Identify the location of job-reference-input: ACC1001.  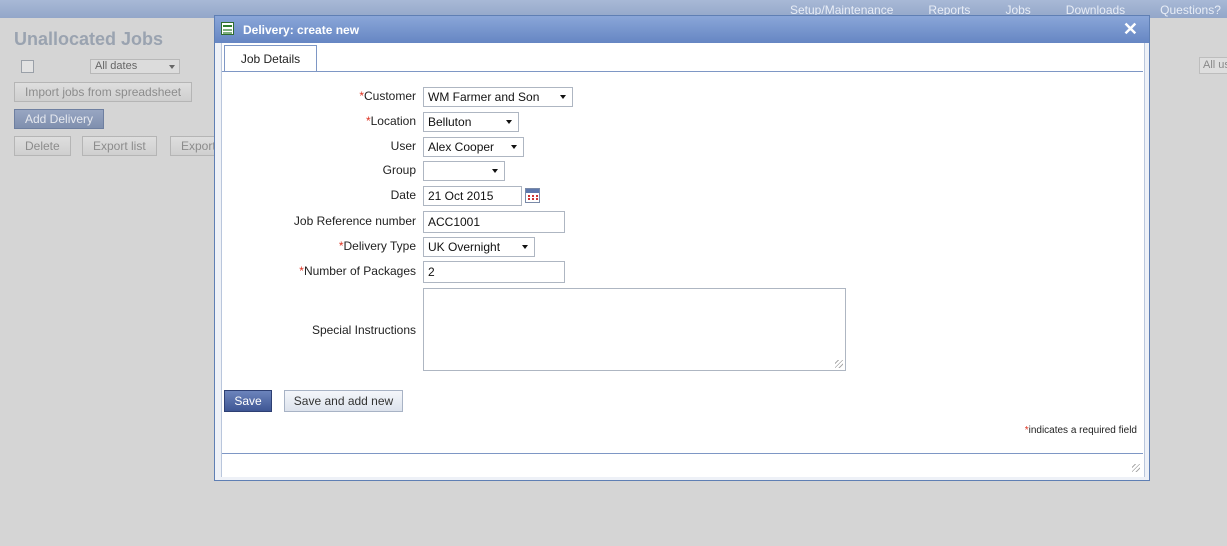
(494, 222).